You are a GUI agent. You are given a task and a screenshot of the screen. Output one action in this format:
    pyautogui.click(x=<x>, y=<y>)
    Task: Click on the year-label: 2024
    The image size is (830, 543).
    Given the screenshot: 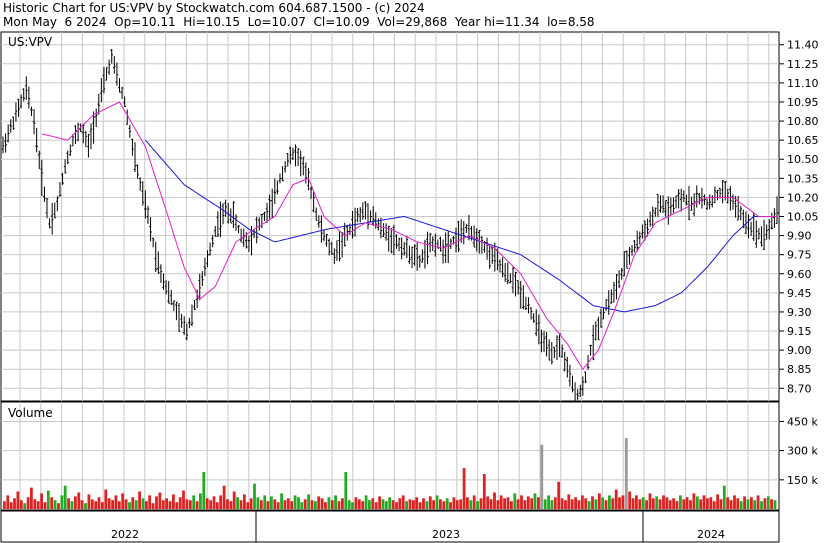 What is the action you would take?
    pyautogui.click(x=711, y=534)
    